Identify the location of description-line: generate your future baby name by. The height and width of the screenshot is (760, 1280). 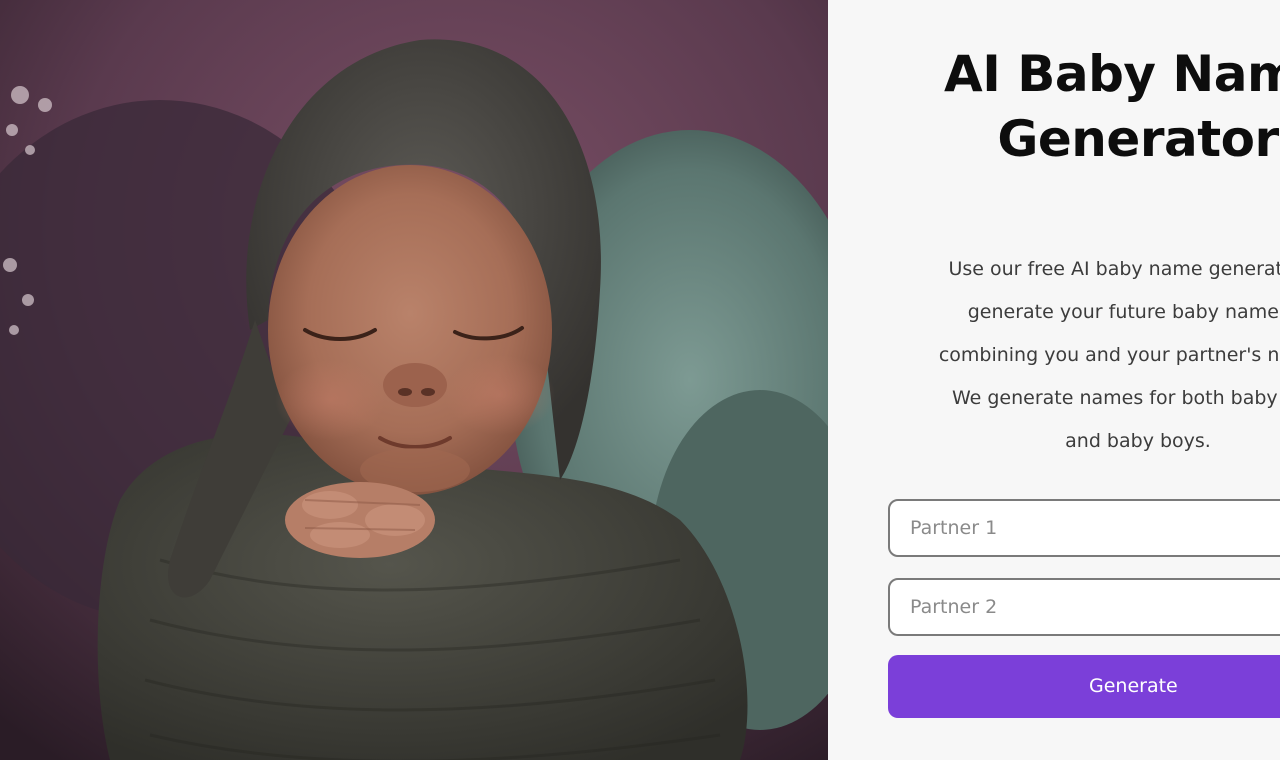
(1123, 312).